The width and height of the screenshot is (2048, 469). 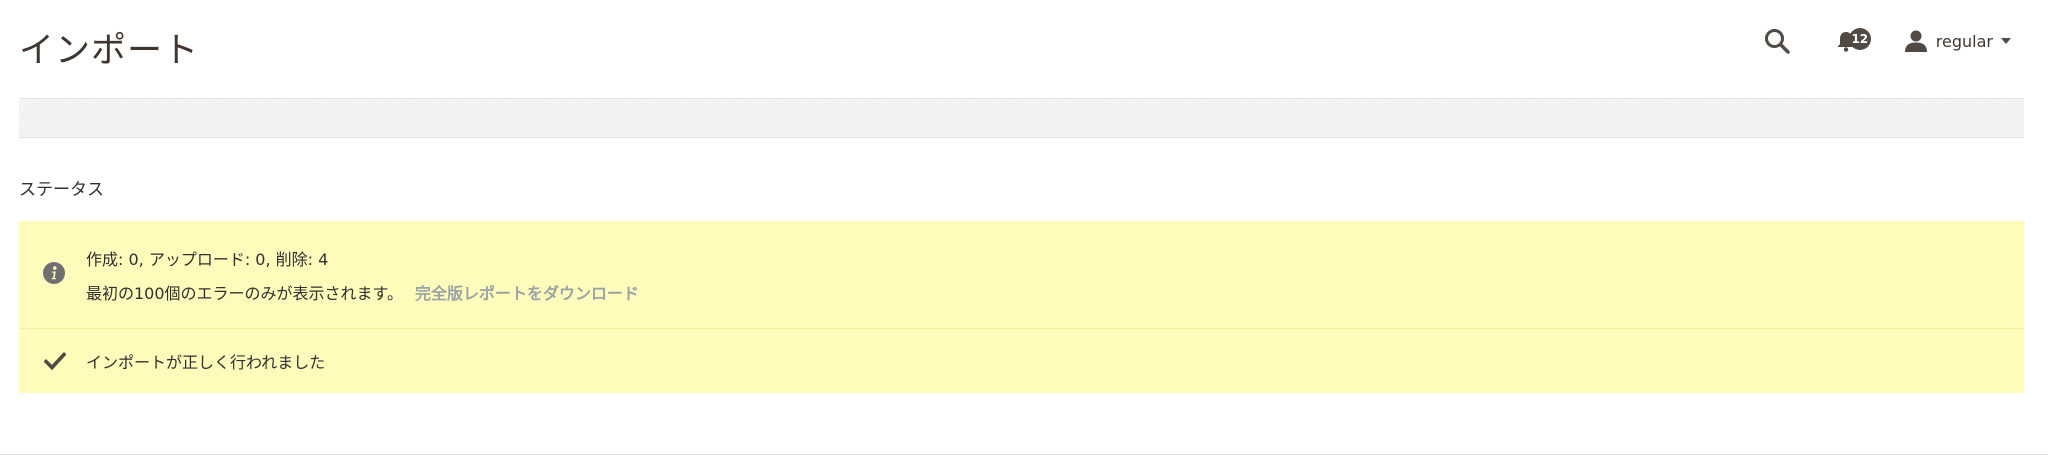 I want to click on page-bottom-divider, so click(x=1024, y=454).